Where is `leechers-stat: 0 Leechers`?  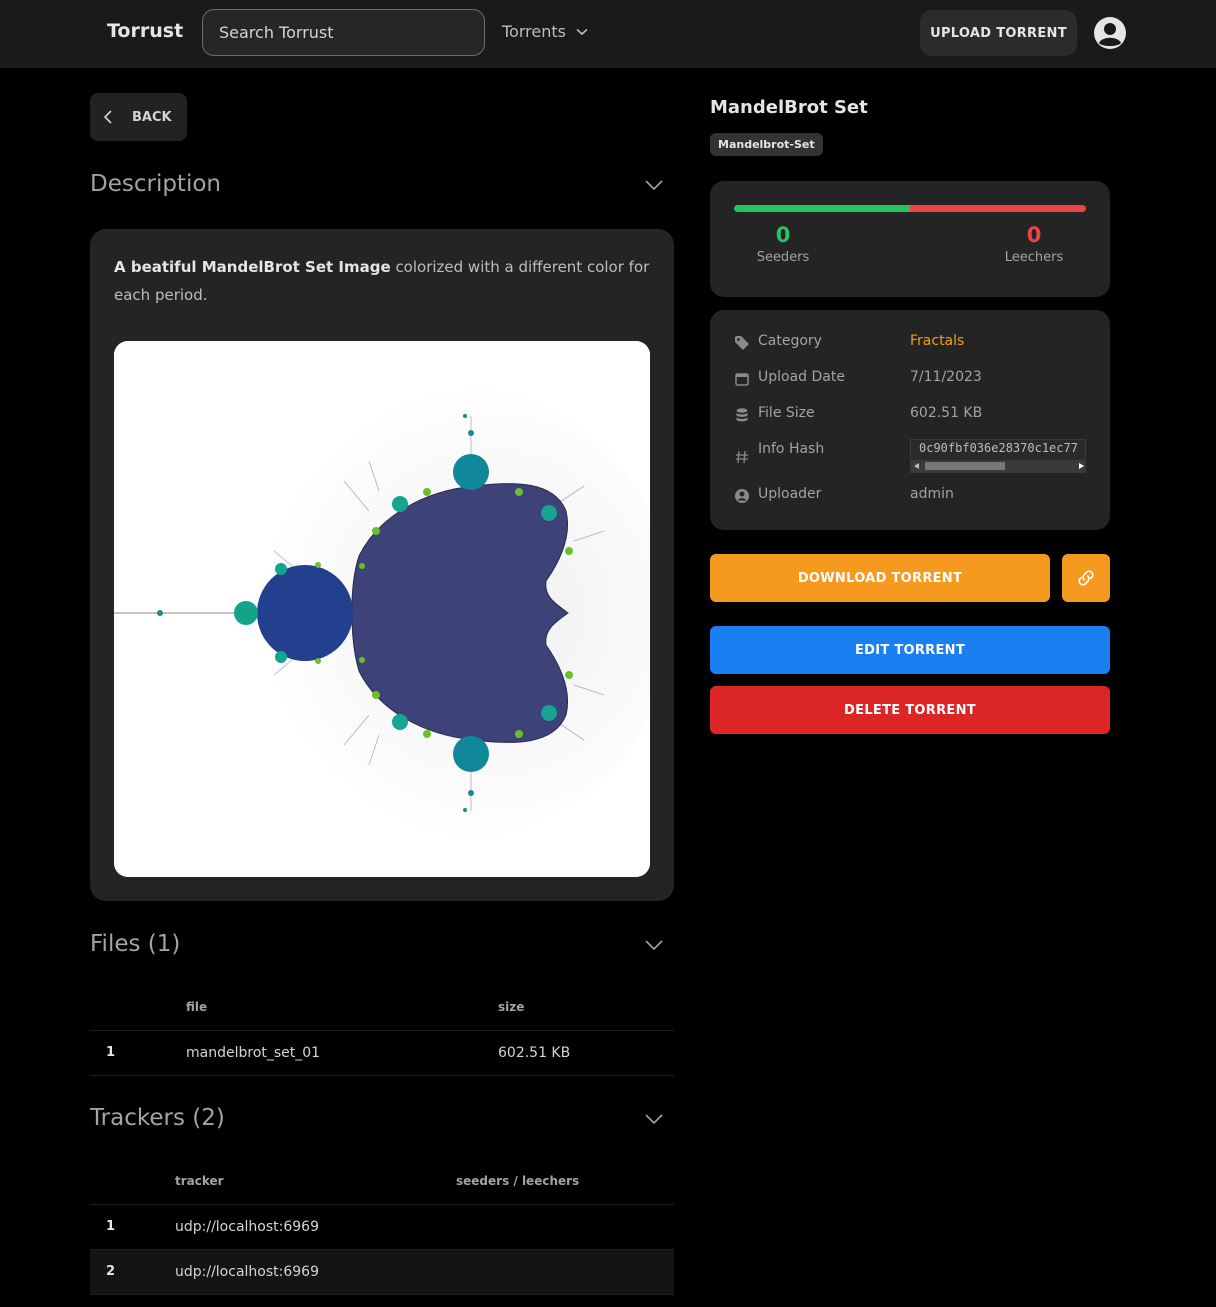 leechers-stat: 0 Leechers is located at coordinates (1034, 244).